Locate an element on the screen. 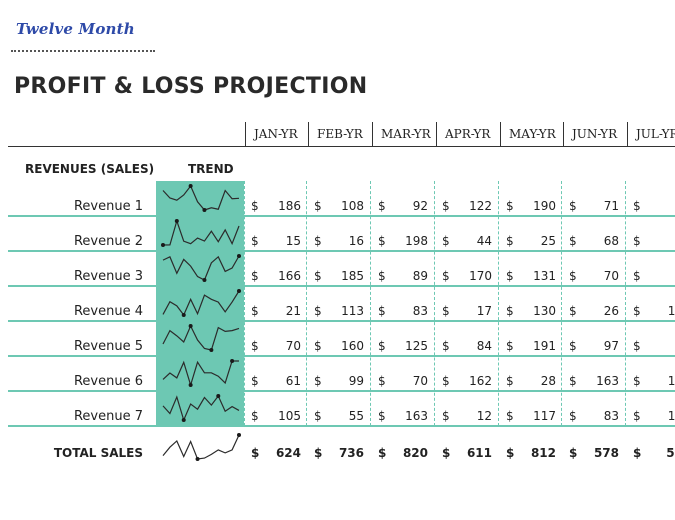  cell-value: 160 is located at coordinates (341, 346).